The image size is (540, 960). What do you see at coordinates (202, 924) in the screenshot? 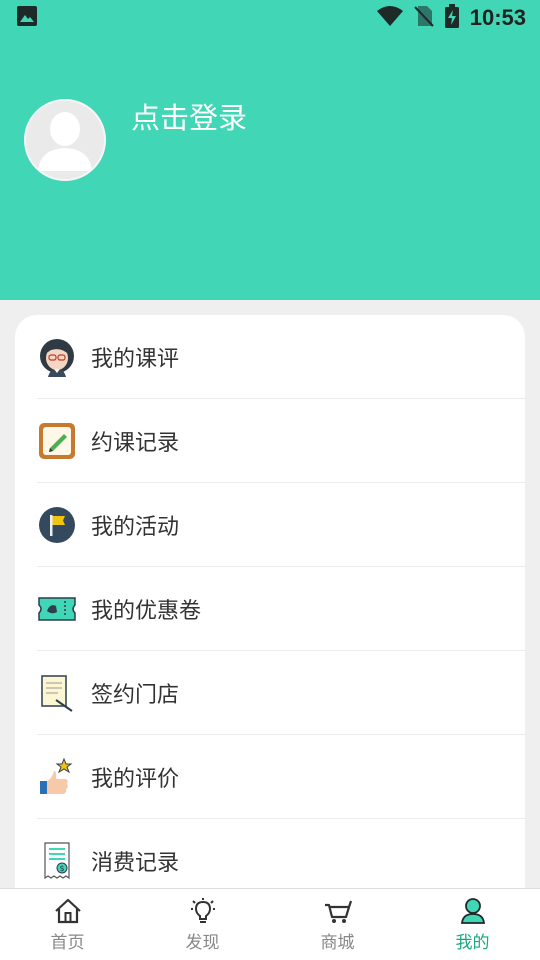
I see `tab-discover: 发现` at bounding box center [202, 924].